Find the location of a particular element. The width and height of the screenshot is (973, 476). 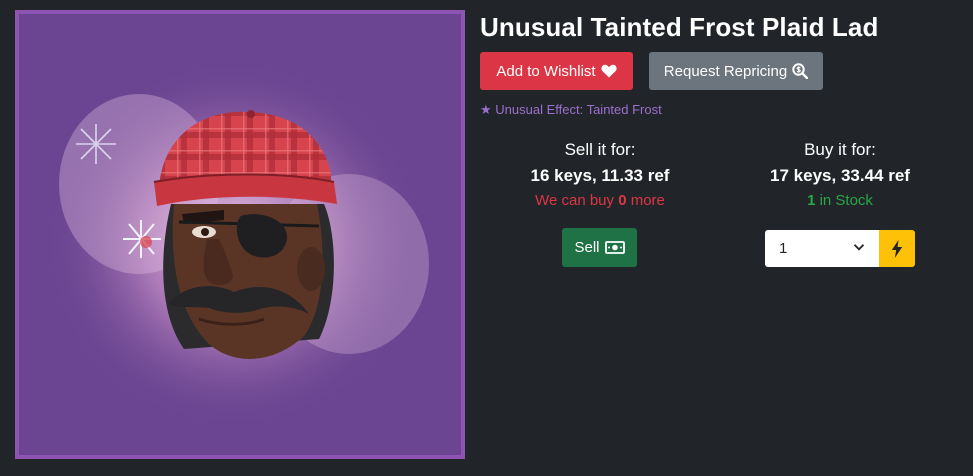

buy-limit-suffix: more is located at coordinates (647, 200).